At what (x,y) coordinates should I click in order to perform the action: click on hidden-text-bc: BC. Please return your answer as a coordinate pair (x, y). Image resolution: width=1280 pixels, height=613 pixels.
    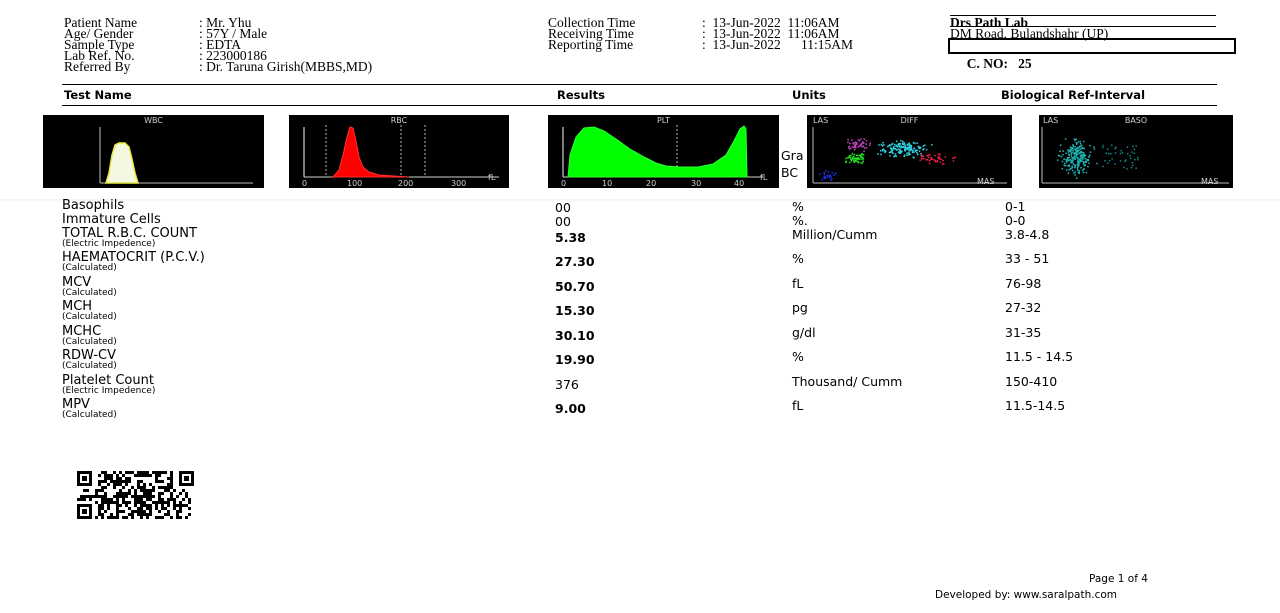
    Looking at the image, I should click on (790, 172).